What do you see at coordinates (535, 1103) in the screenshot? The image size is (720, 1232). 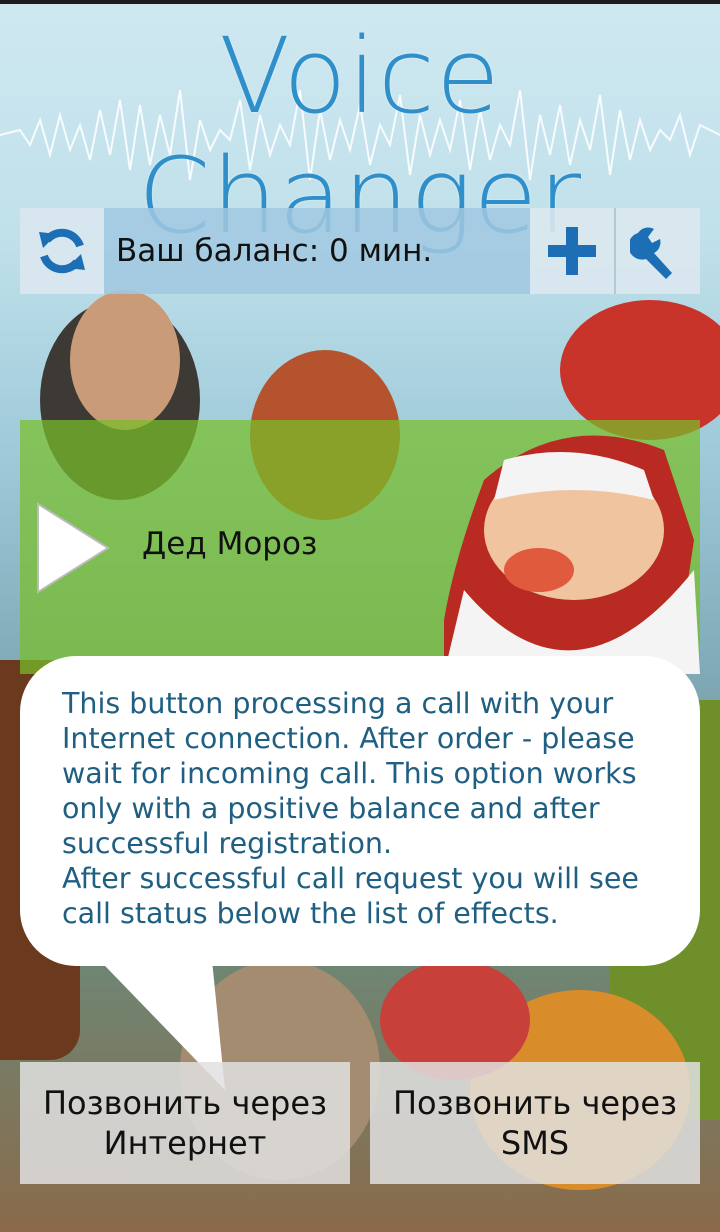 I see `call-sms-label-line1: Позвонить через` at bounding box center [535, 1103].